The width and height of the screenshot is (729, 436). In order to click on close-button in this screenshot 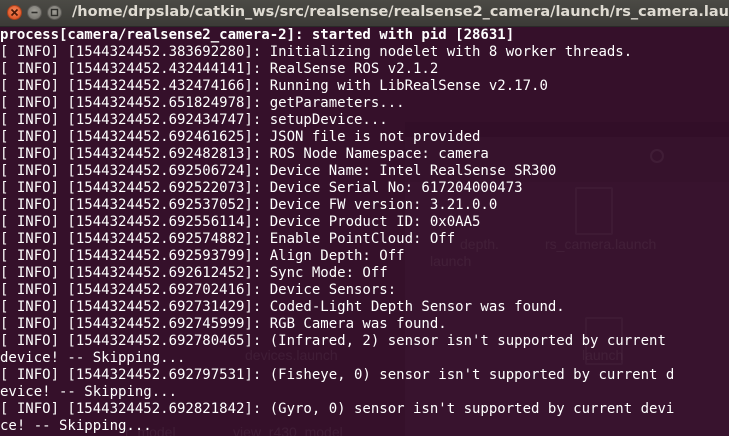, I will do `click(14, 12)`.